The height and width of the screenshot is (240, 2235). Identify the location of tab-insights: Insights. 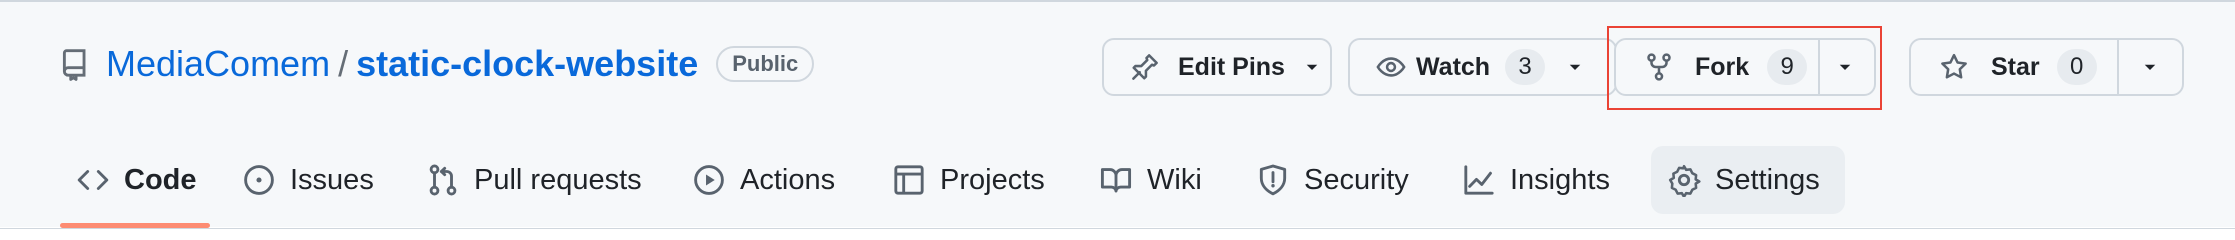
(1536, 180).